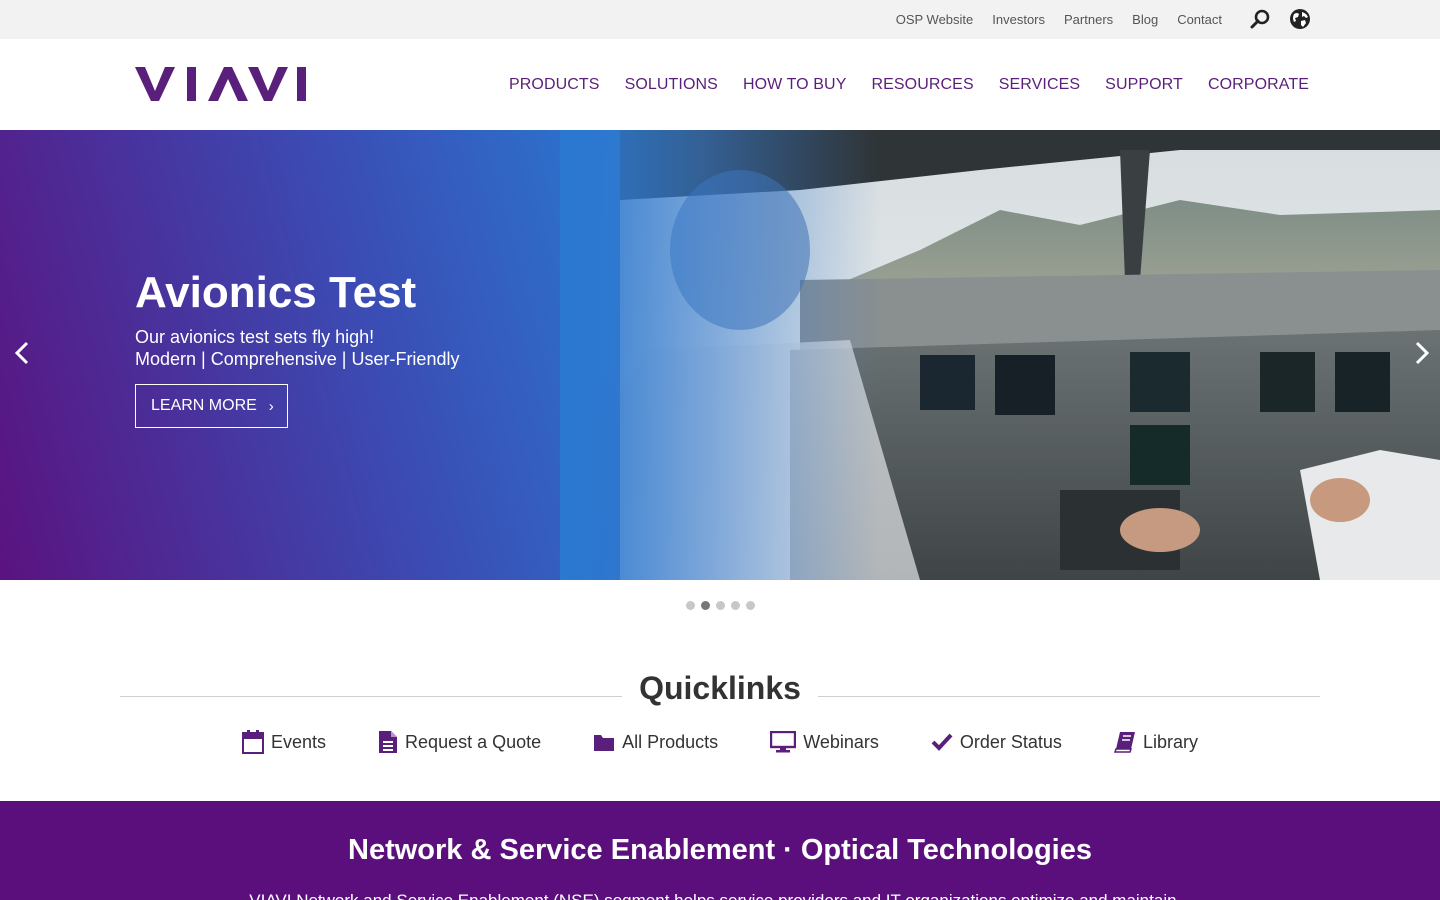  I want to click on quicklink-library: Library, so click(1155, 742).